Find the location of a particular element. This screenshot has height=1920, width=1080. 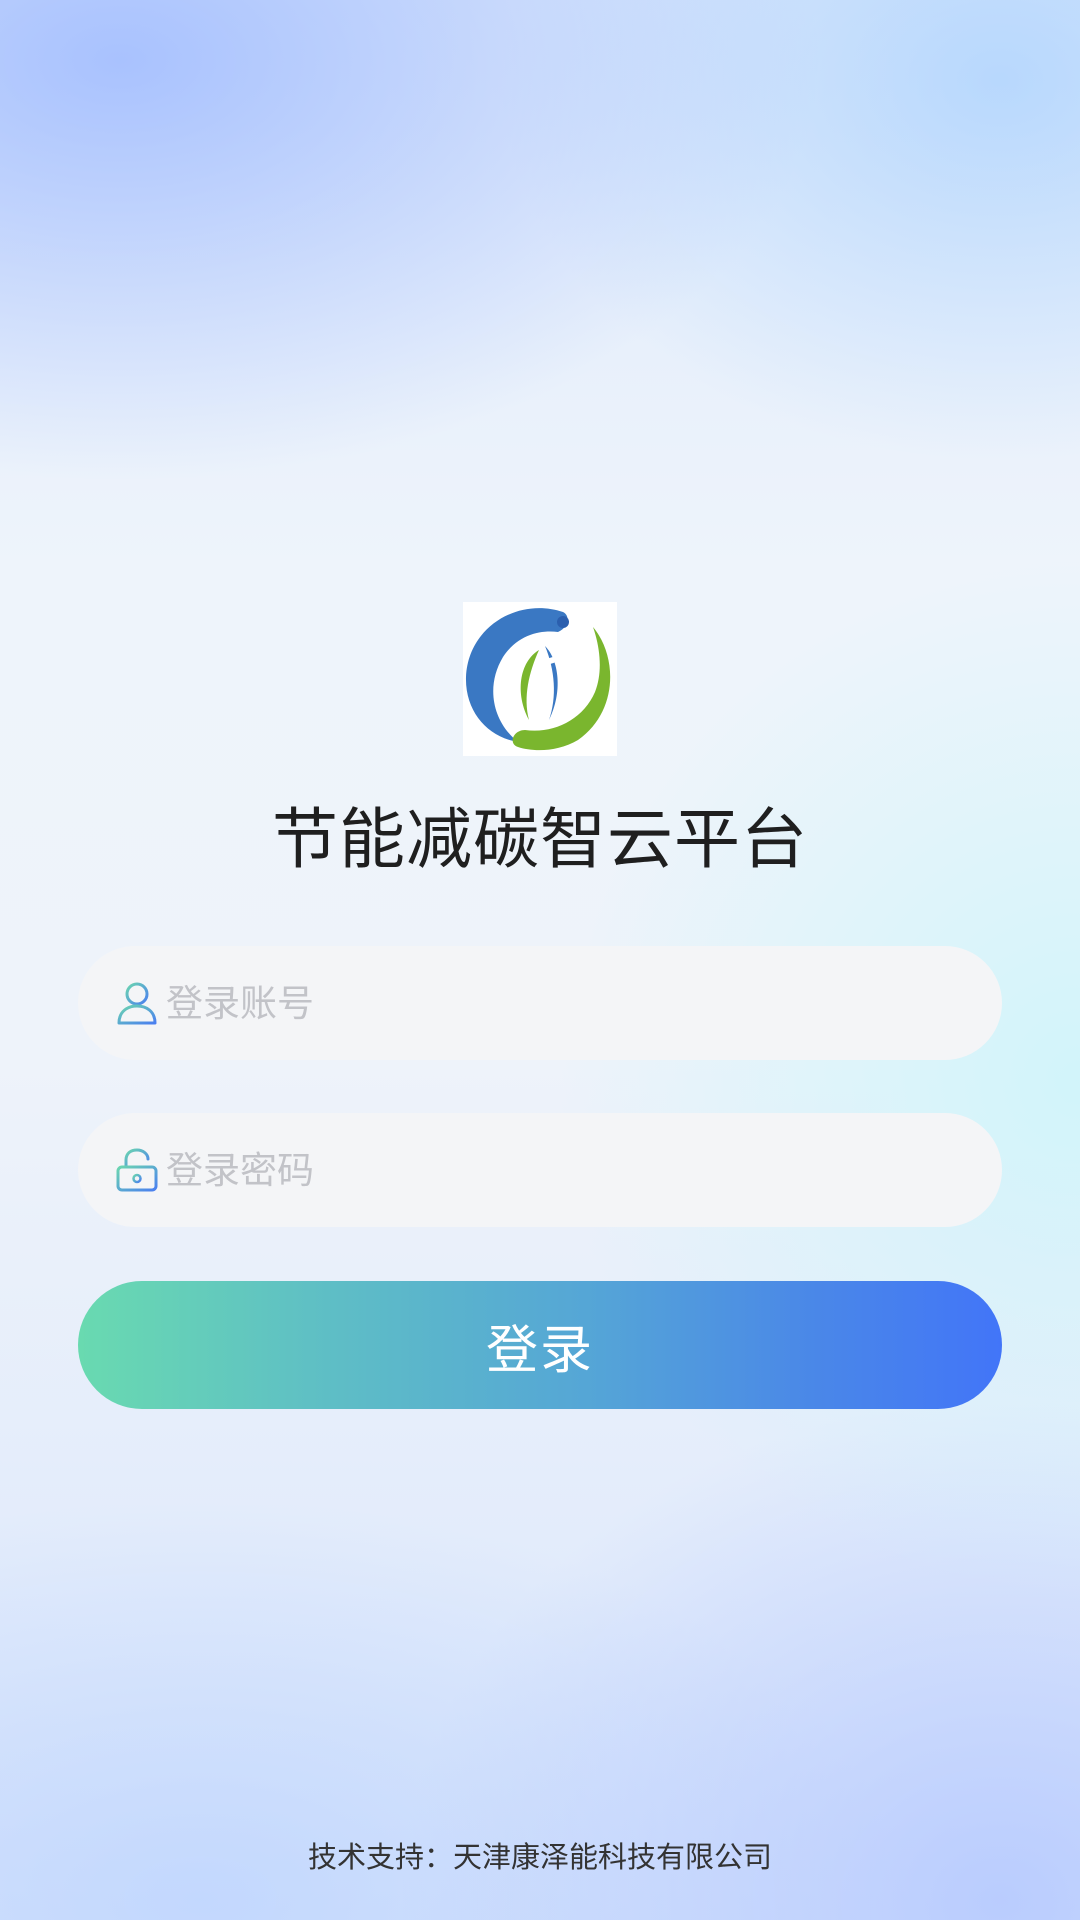

lock-icon is located at coordinates (137, 1170).